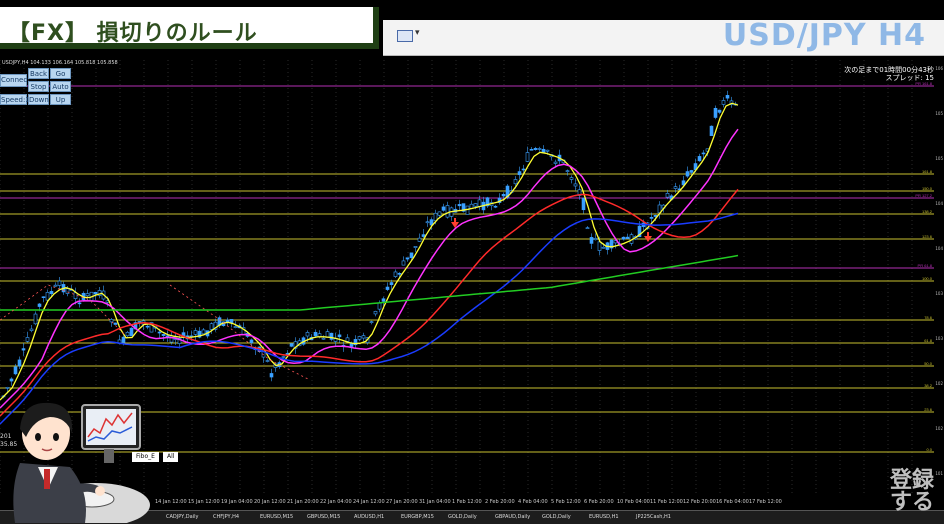 The height and width of the screenshot is (524, 944). What do you see at coordinates (923, 195) in the screenshot?
I see `fibo-level-label: PR 127.2` at bounding box center [923, 195].